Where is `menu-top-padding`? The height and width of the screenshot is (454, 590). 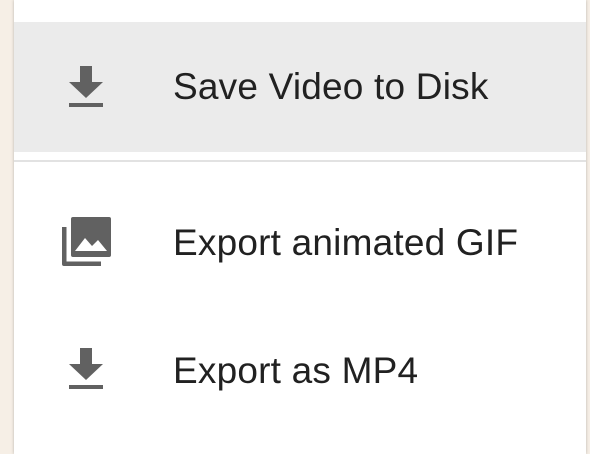
menu-top-padding is located at coordinates (300, 11).